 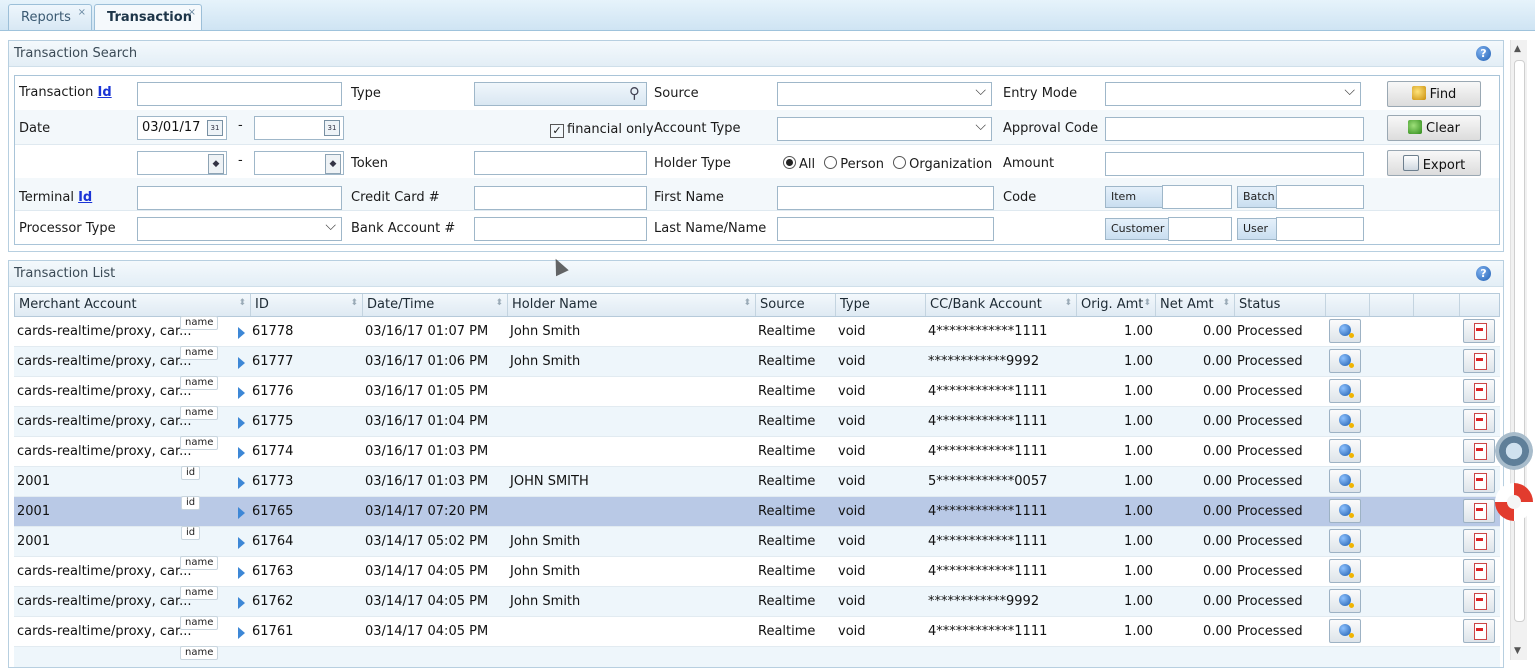 What do you see at coordinates (1195, 305) in the screenshot?
I see `col-net-amt: Net Amt ⬍` at bounding box center [1195, 305].